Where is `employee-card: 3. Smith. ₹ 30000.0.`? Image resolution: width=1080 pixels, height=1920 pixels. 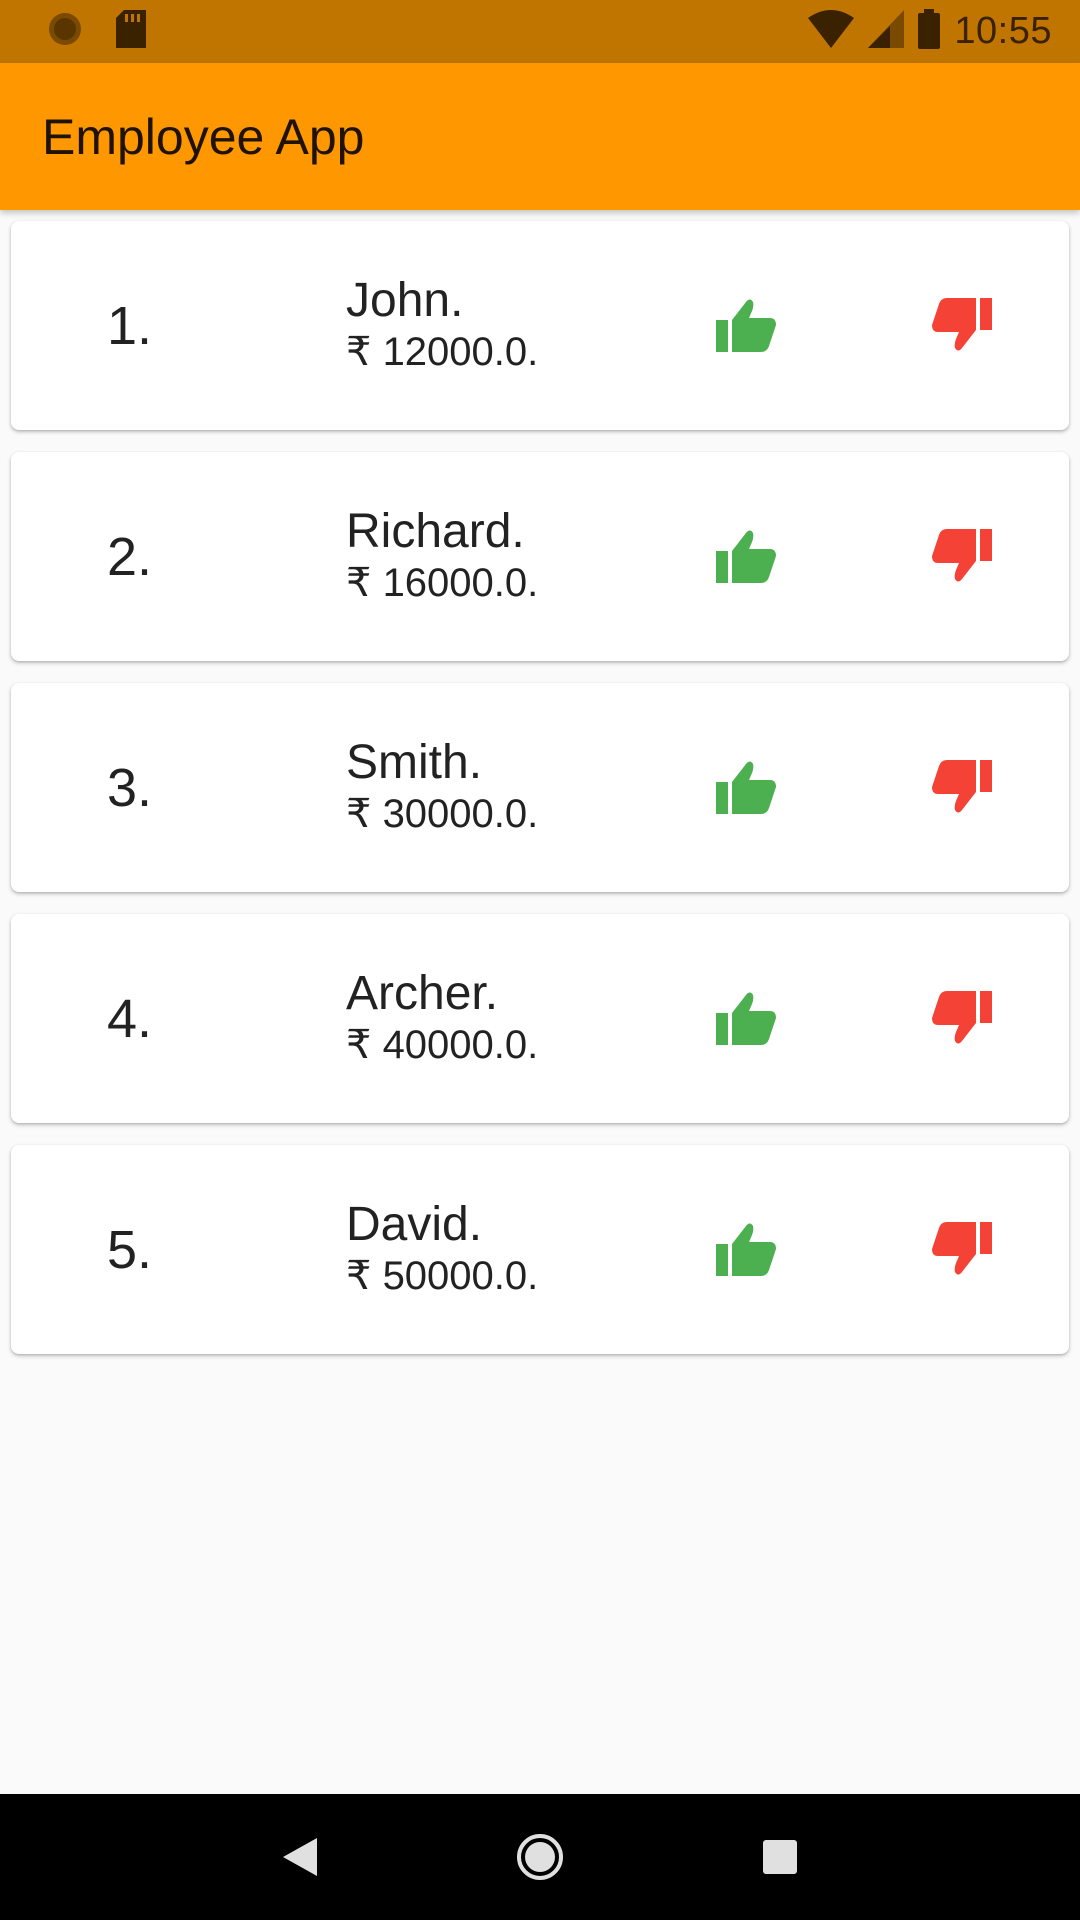
employee-card: 3. Smith. ₹ 30000.0. is located at coordinates (540, 787).